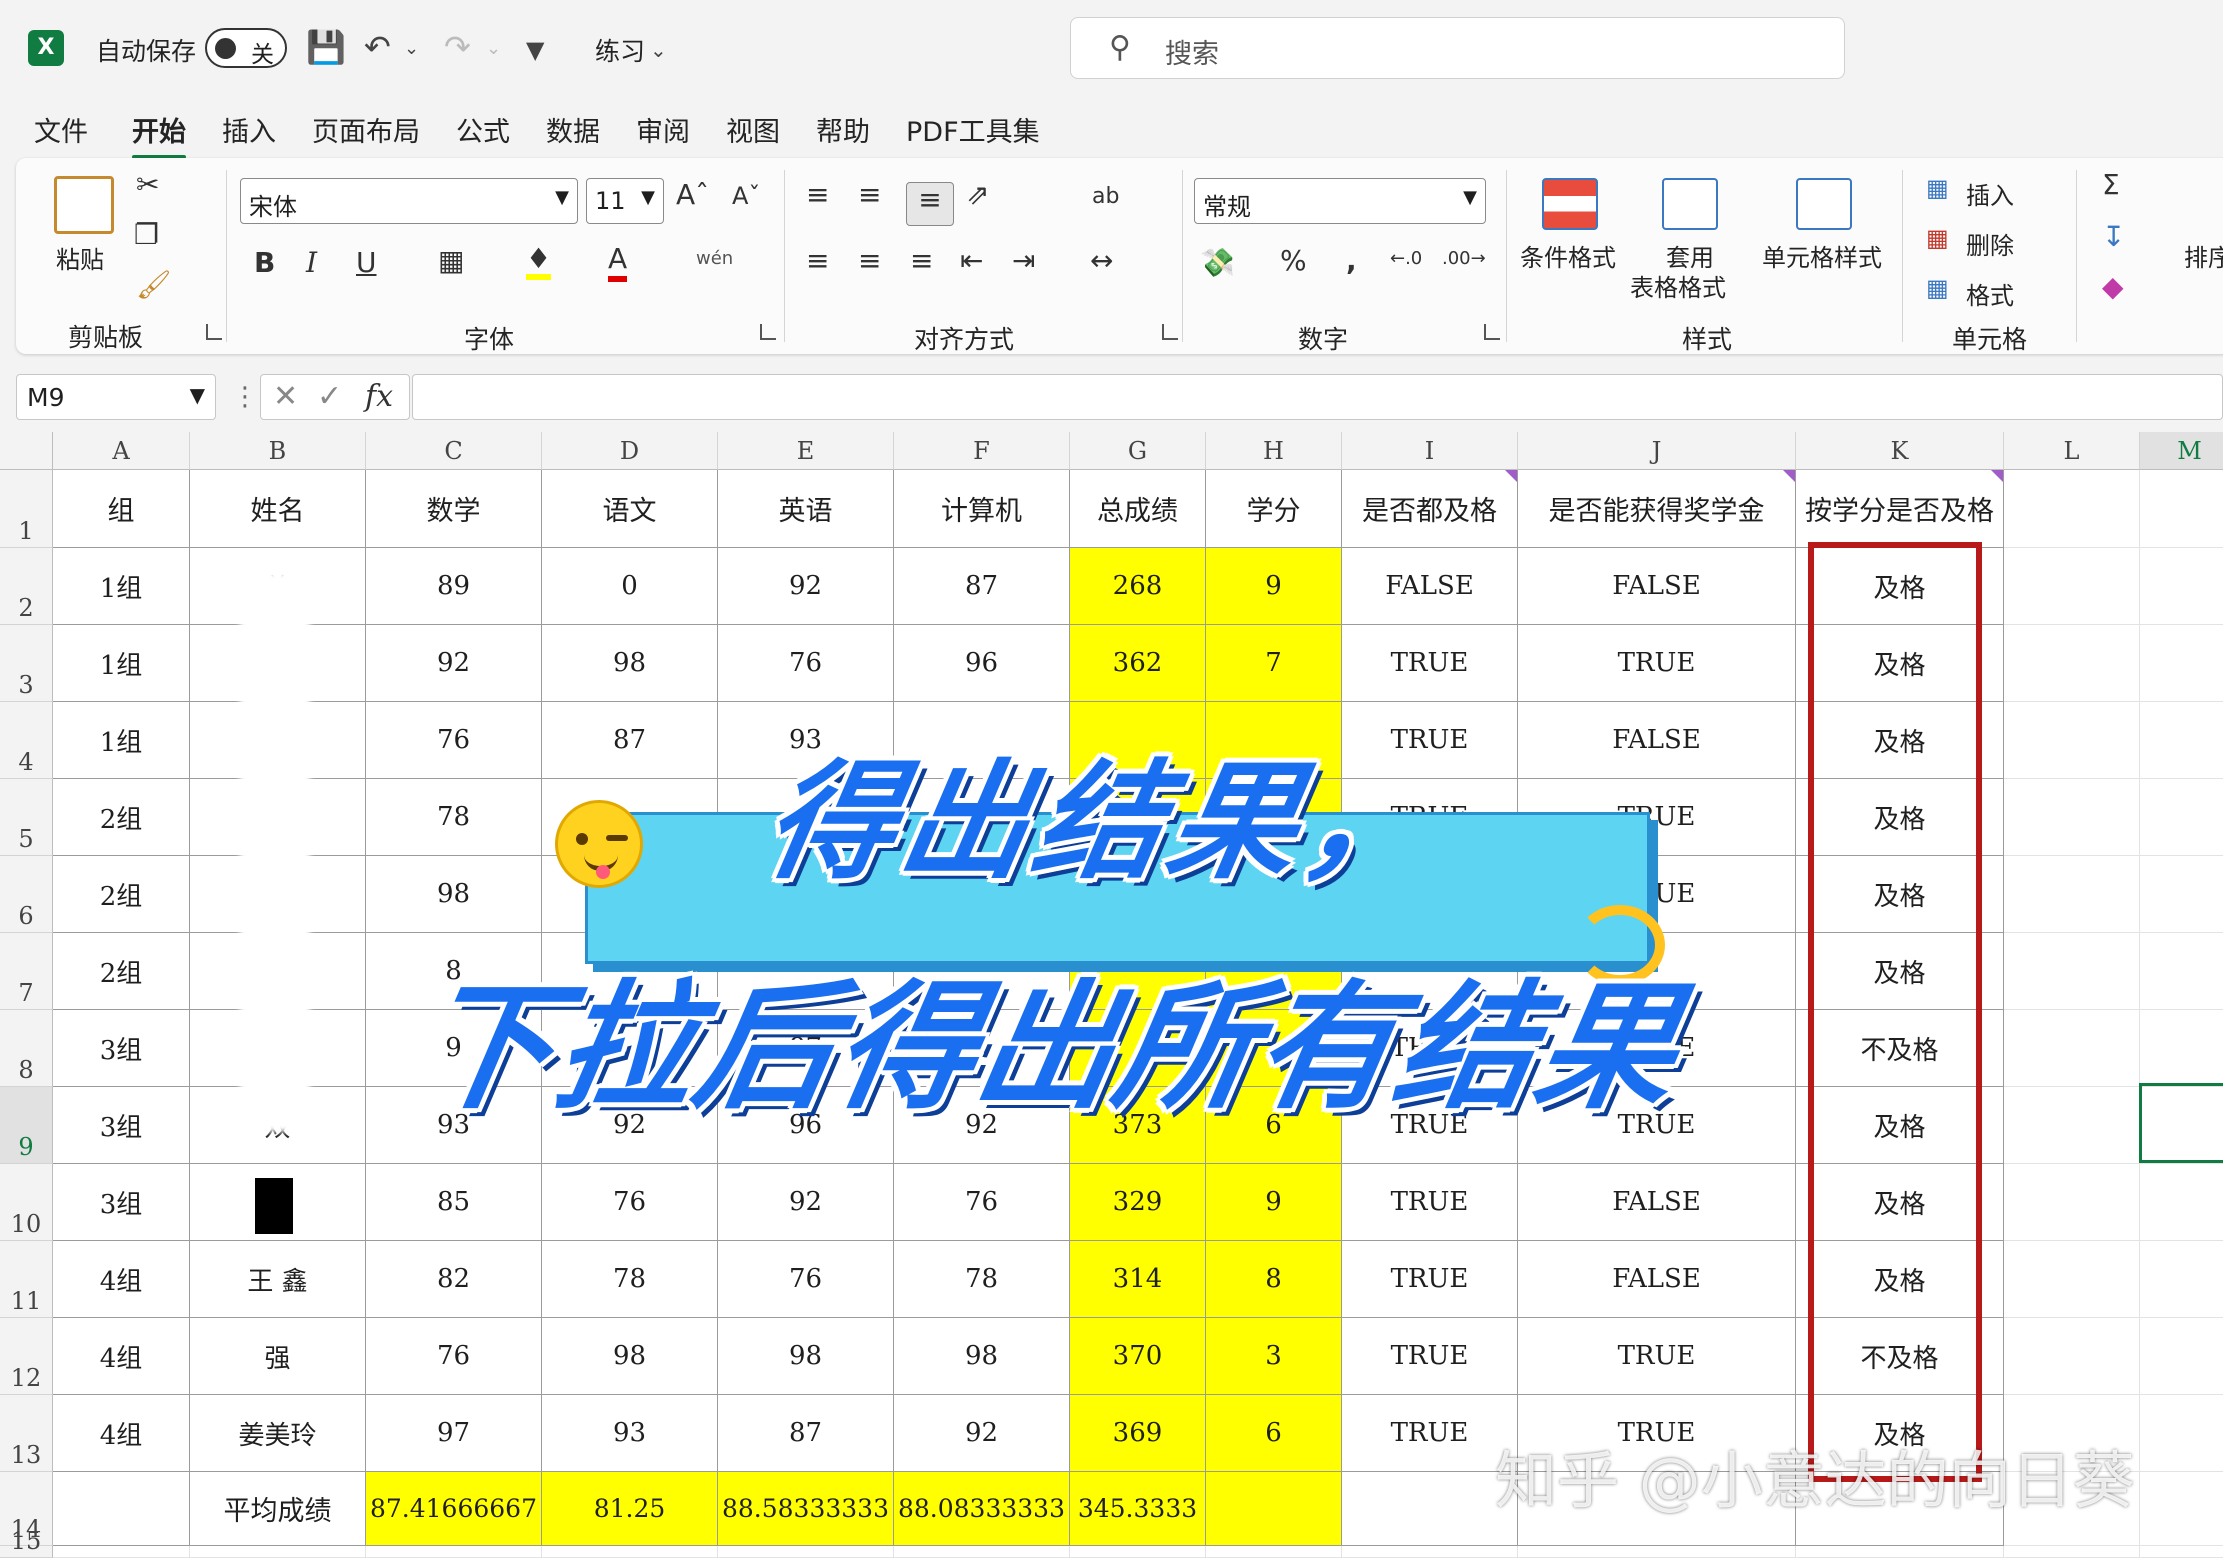  I want to click on cell-M10, so click(2181, 1202).